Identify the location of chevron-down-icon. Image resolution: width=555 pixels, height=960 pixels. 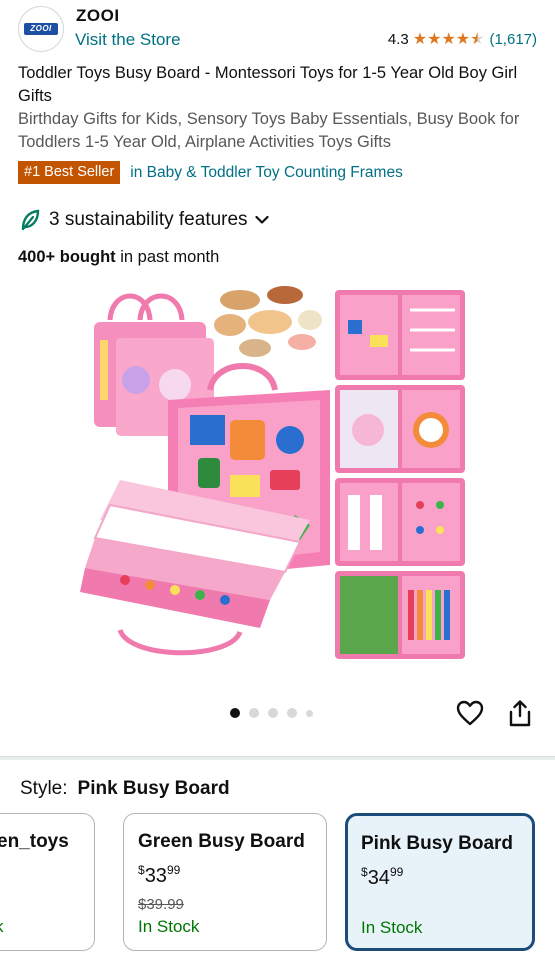
(261, 219).